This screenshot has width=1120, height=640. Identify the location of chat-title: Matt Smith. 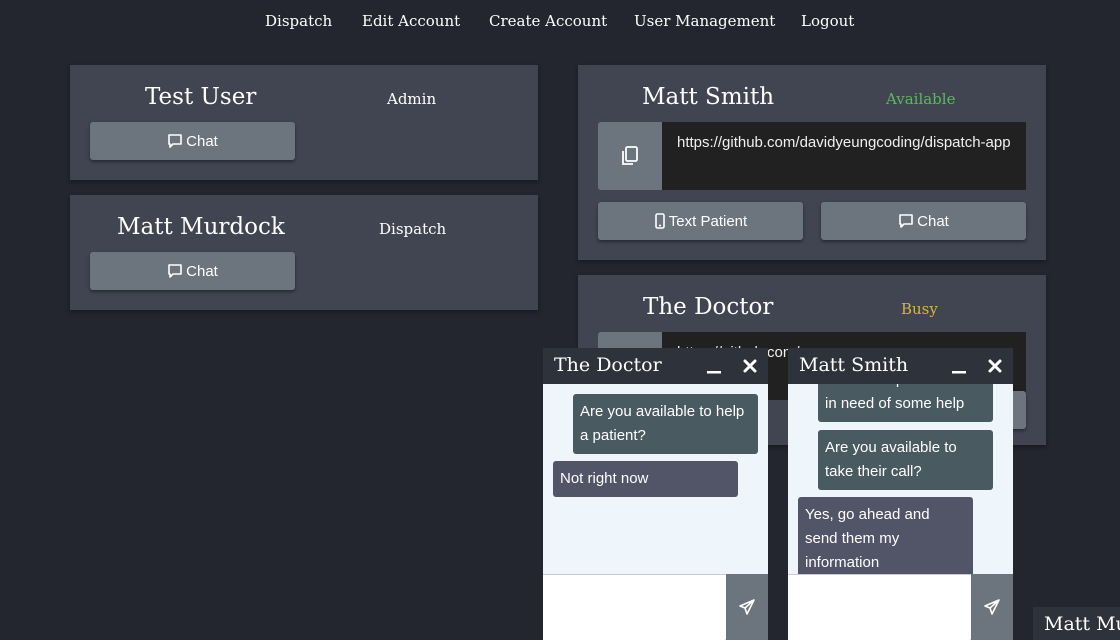
(854, 365).